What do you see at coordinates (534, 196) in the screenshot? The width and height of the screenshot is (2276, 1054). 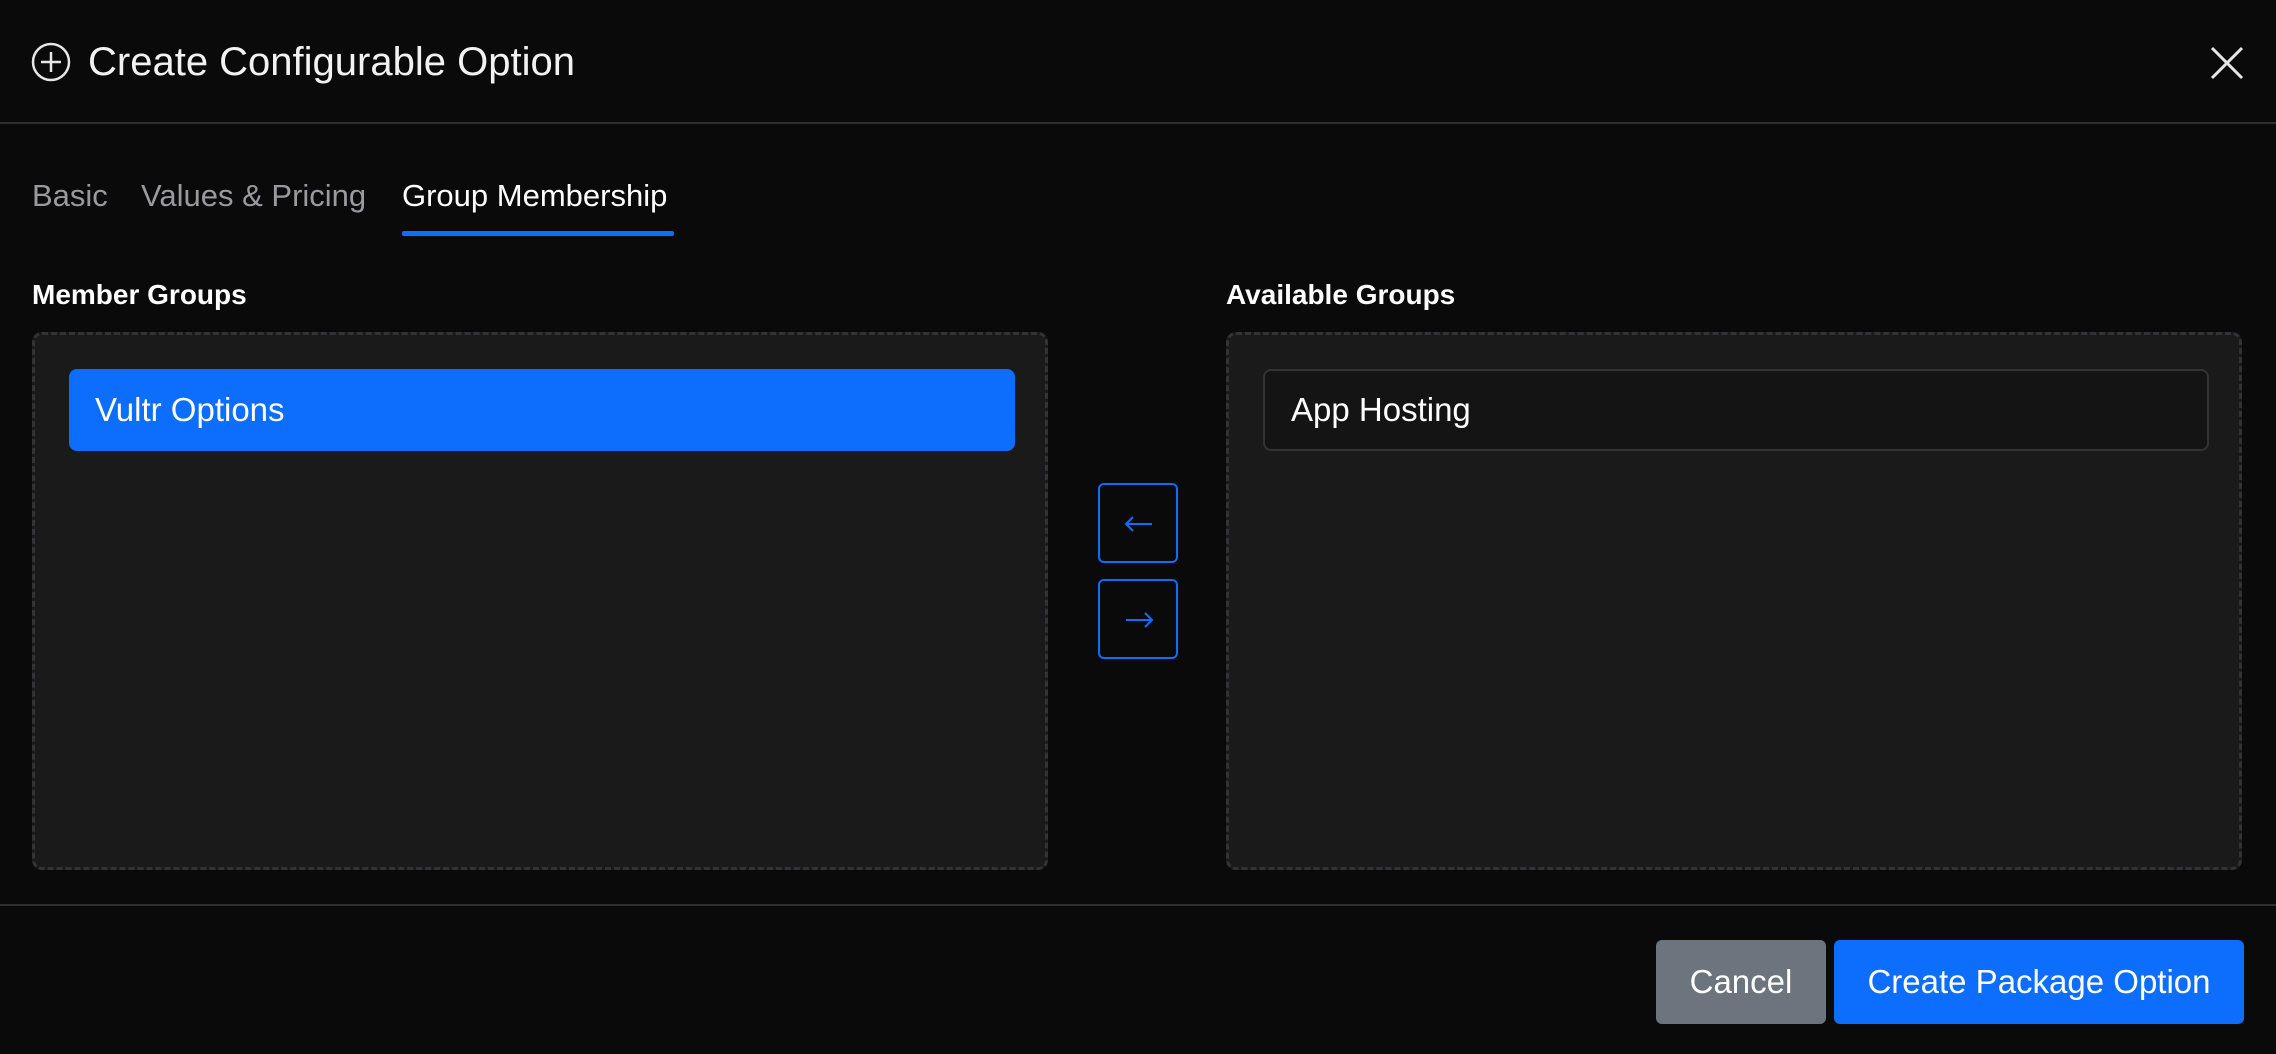 I see `tab-group-membership: Group Membership` at bounding box center [534, 196].